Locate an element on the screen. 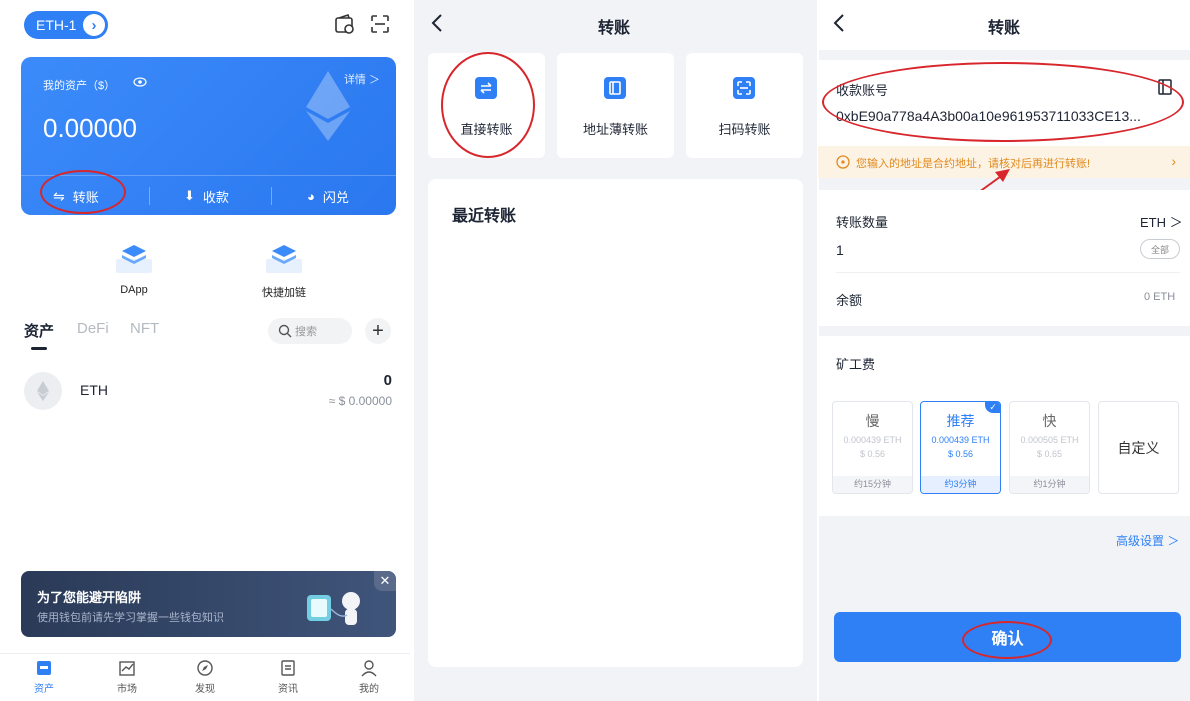  banner-subtitle: 使用钱包前请先学习掌握一些钱包知识 is located at coordinates (130, 618).